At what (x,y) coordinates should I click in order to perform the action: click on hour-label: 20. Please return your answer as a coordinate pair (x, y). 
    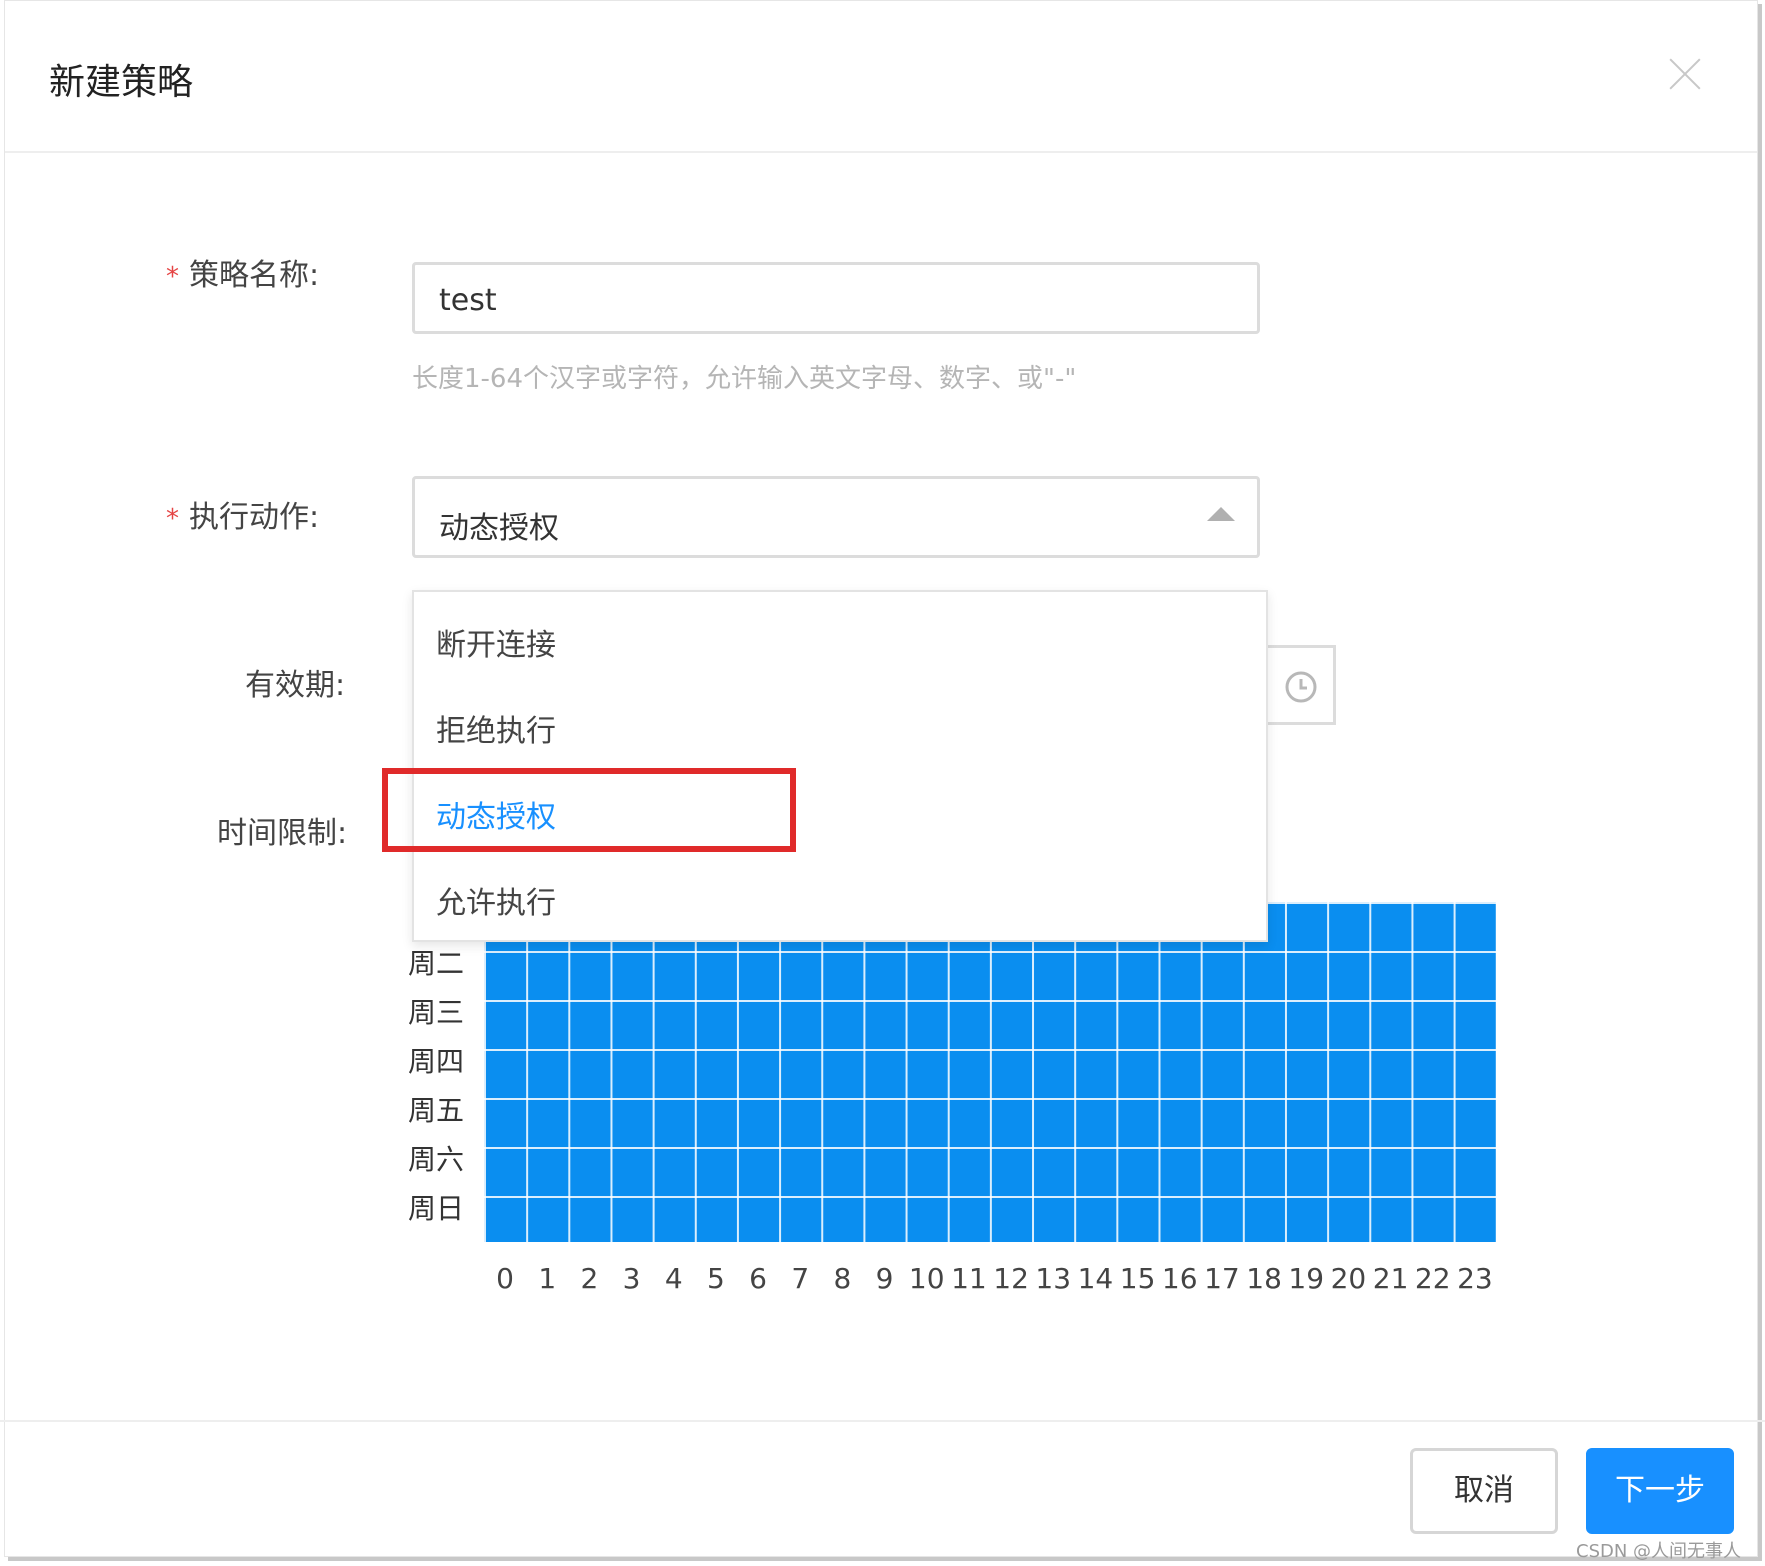
    Looking at the image, I should click on (1348, 1278).